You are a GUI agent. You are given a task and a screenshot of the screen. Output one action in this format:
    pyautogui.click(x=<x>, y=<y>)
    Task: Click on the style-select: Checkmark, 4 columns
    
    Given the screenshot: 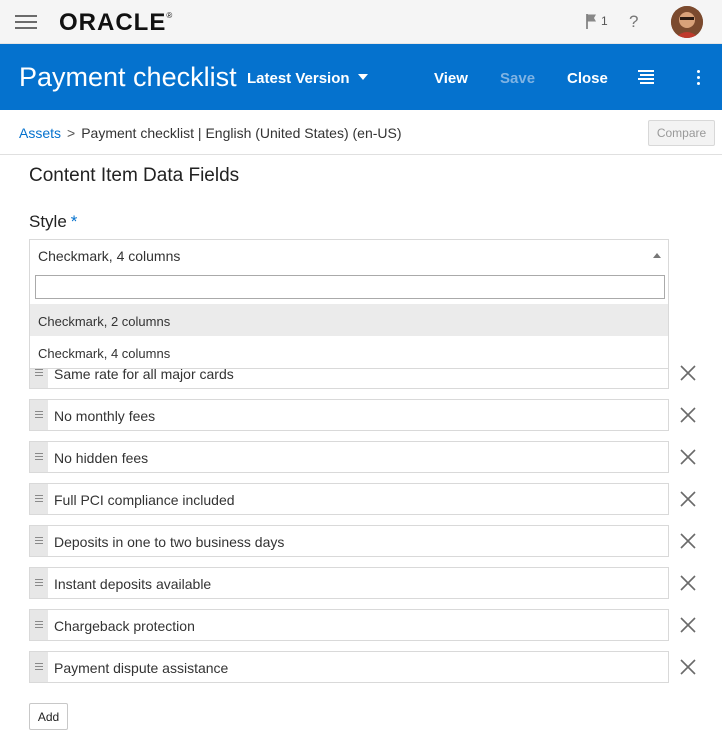 What is the action you would take?
    pyautogui.click(x=349, y=254)
    